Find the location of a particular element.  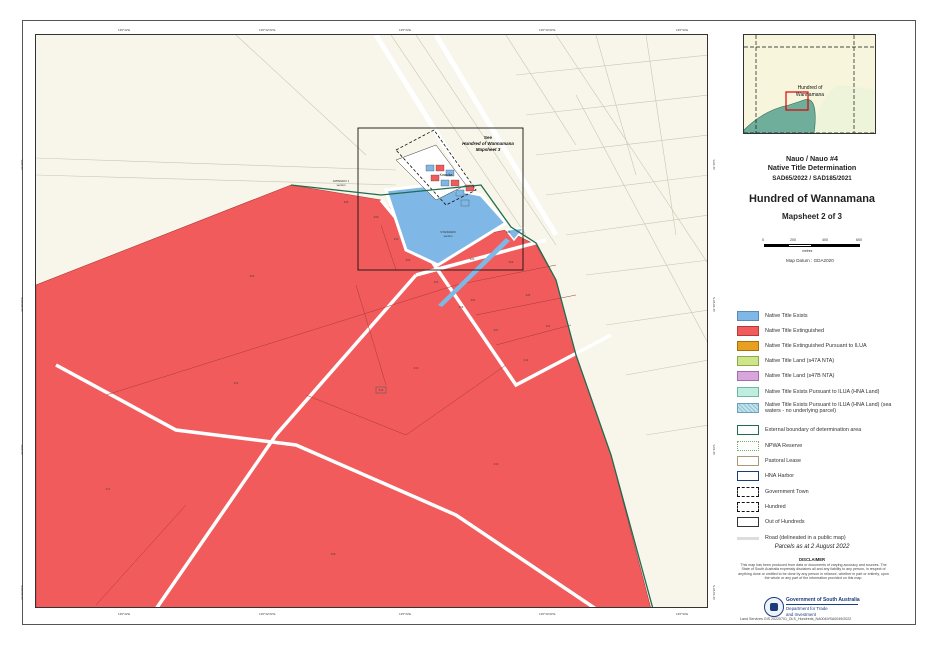

legend-item: Out of Hundreds is located at coordinates (818, 522).